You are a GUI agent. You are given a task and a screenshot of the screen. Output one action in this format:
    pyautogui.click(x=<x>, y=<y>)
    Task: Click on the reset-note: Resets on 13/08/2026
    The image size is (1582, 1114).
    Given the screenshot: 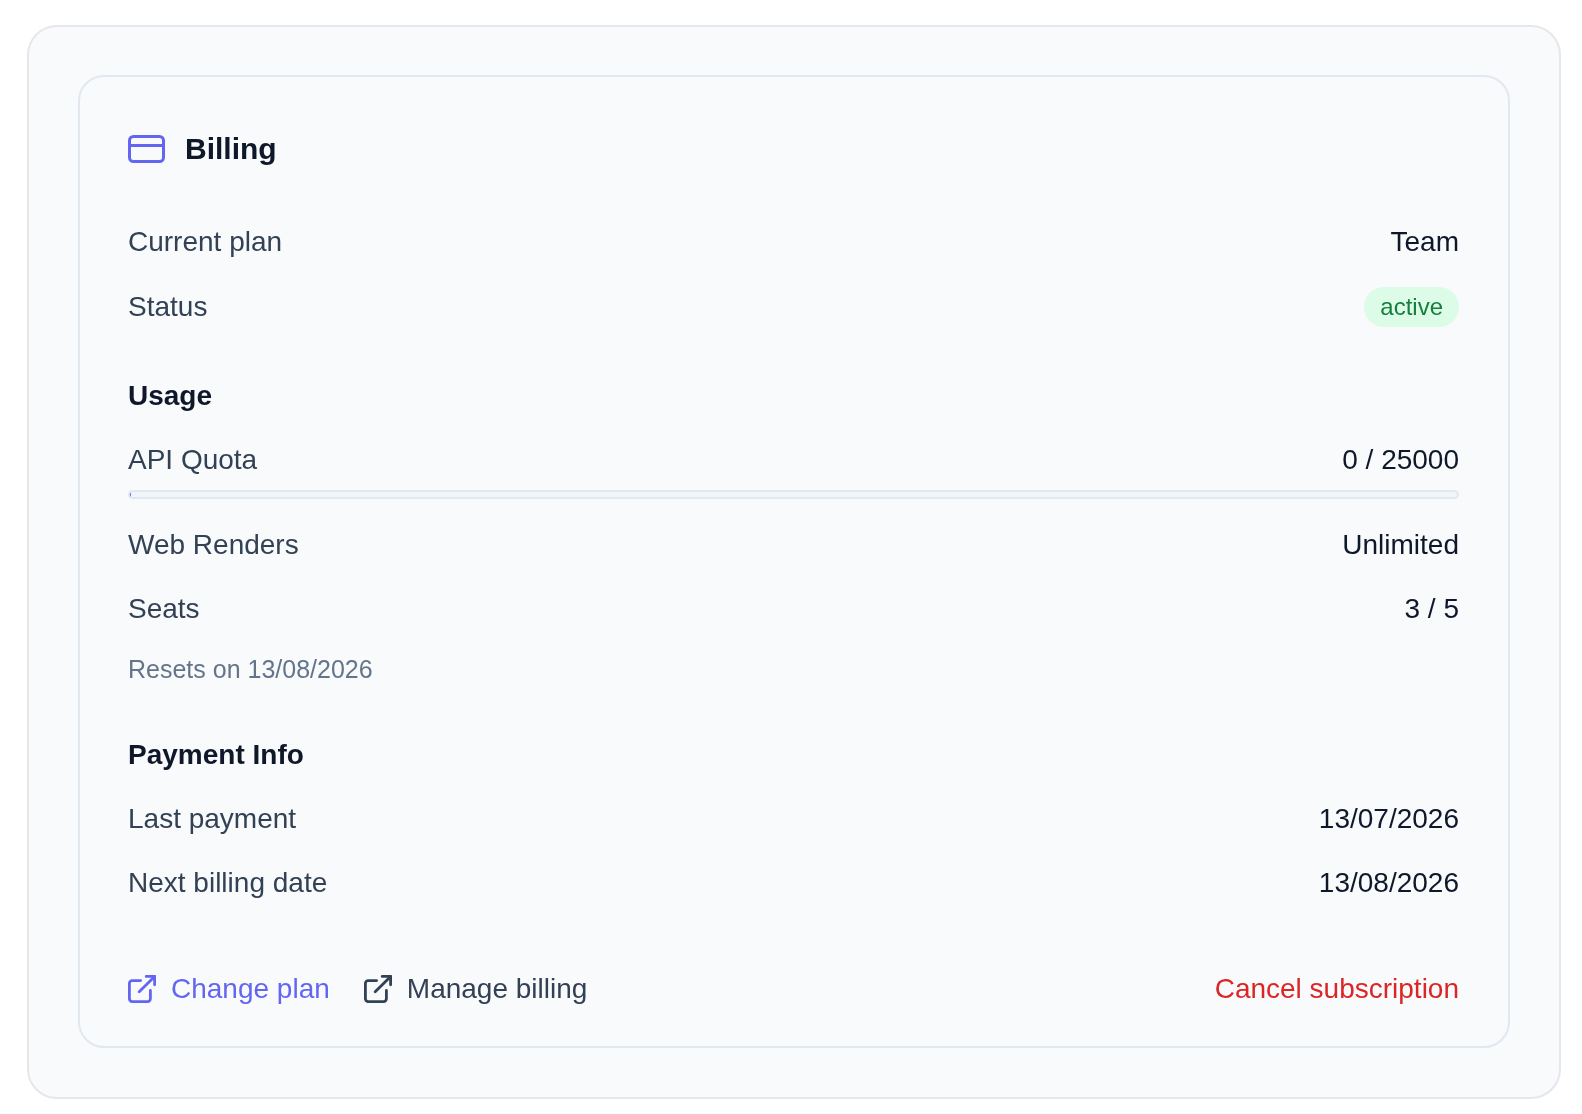 What is the action you would take?
    pyautogui.click(x=250, y=669)
    